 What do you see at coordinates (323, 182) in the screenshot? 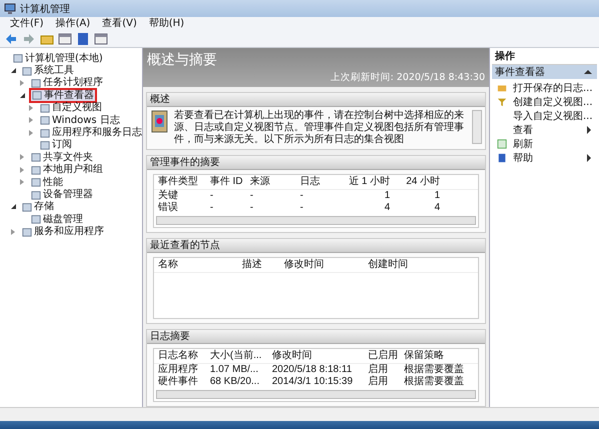
I see `column-header: 日志` at bounding box center [323, 182].